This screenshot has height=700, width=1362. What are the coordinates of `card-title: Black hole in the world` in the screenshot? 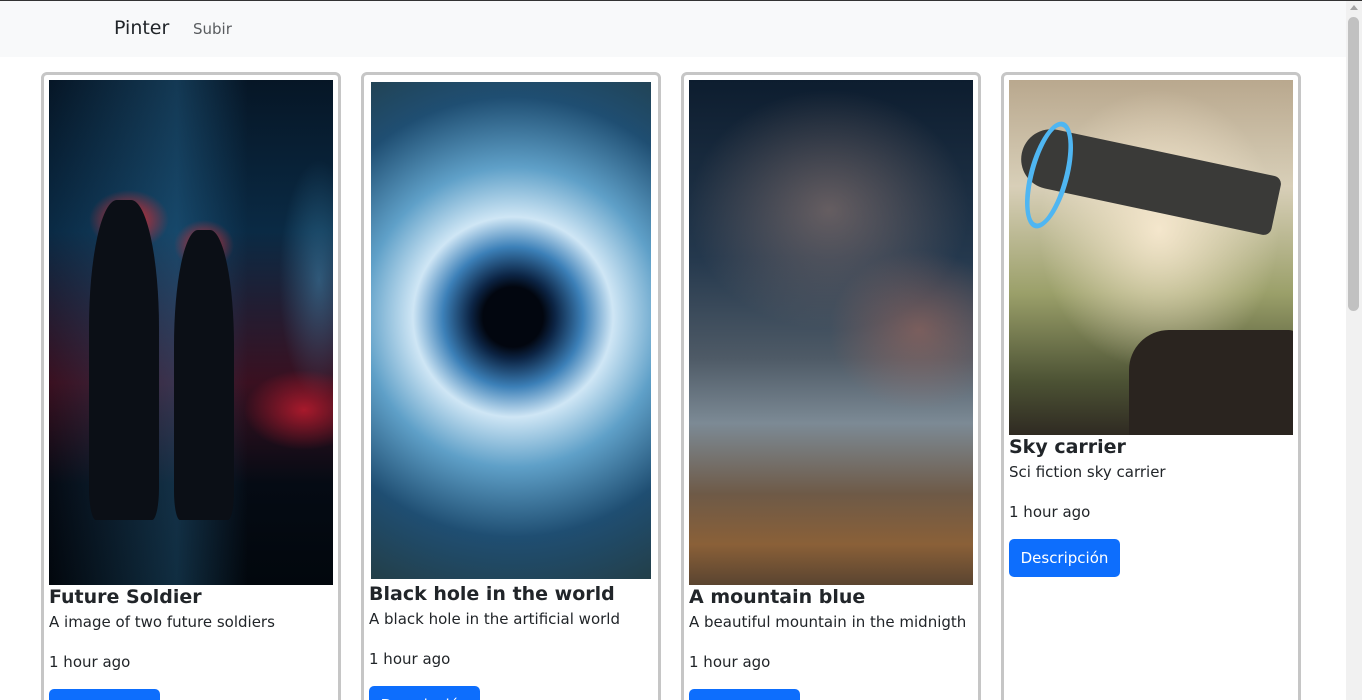 It's located at (492, 594).